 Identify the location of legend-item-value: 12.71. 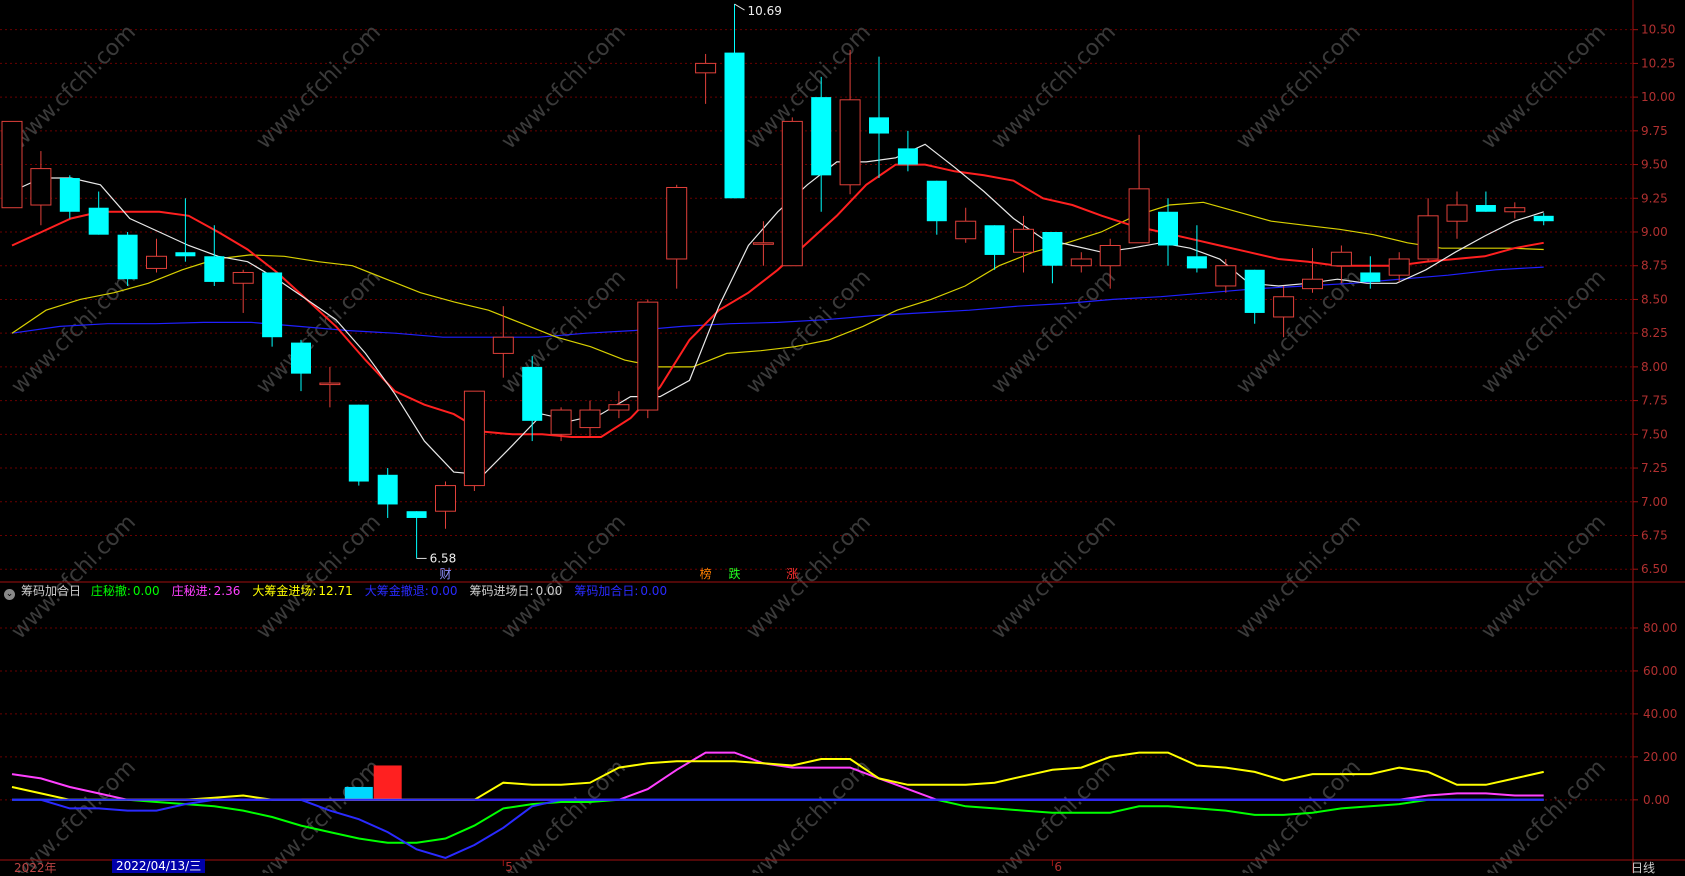
(335, 591).